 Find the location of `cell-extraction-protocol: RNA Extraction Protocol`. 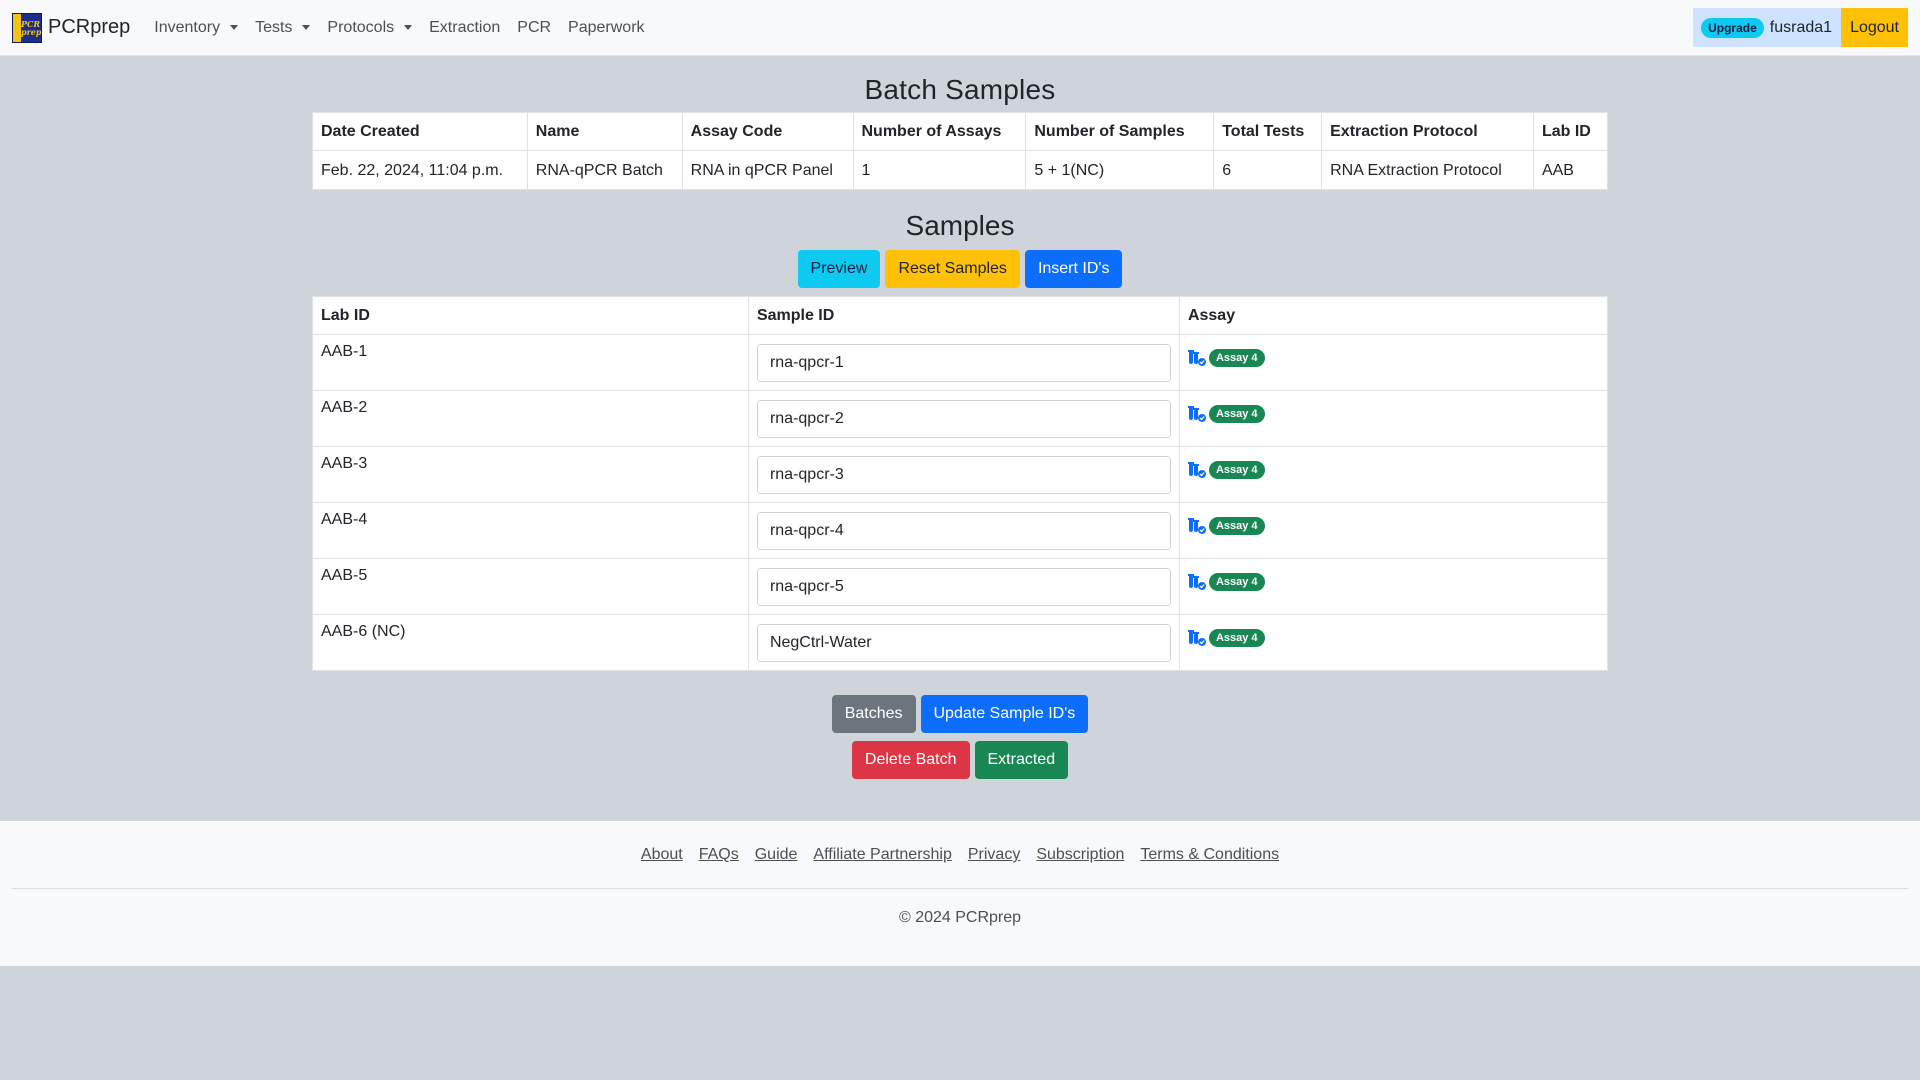

cell-extraction-protocol: RNA Extraction Protocol is located at coordinates (1427, 170).